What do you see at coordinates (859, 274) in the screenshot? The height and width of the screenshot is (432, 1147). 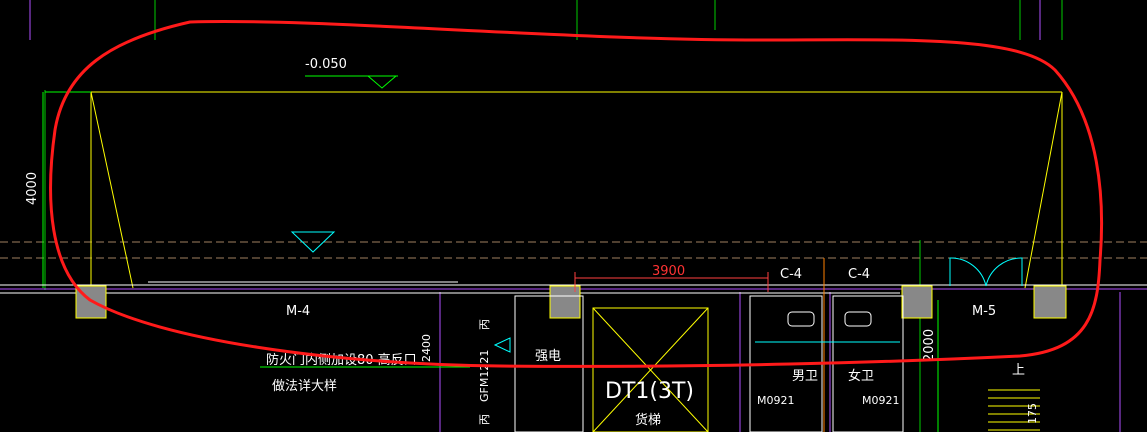 I see `window-label-b: C-4` at bounding box center [859, 274].